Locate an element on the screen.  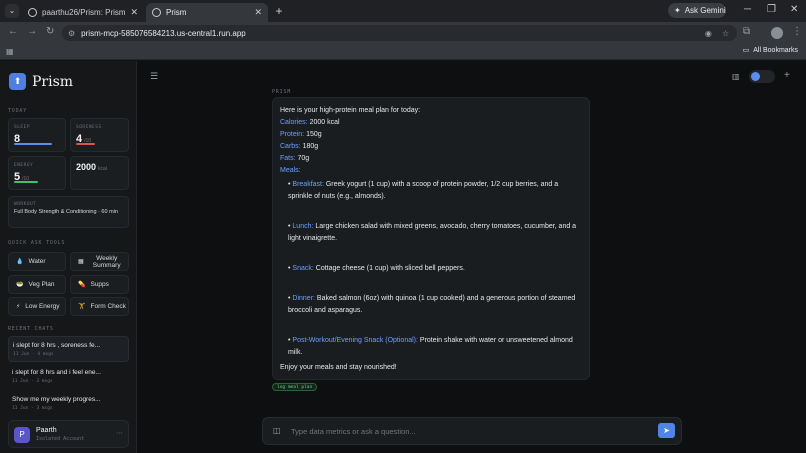
tool-supps-button: 💊 Supps is located at coordinates (99, 284).